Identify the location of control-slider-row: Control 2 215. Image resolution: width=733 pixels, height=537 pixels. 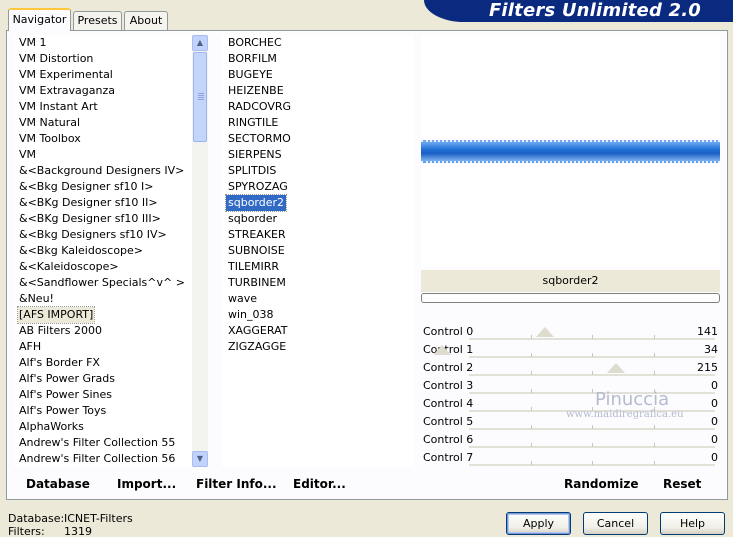
(570, 368).